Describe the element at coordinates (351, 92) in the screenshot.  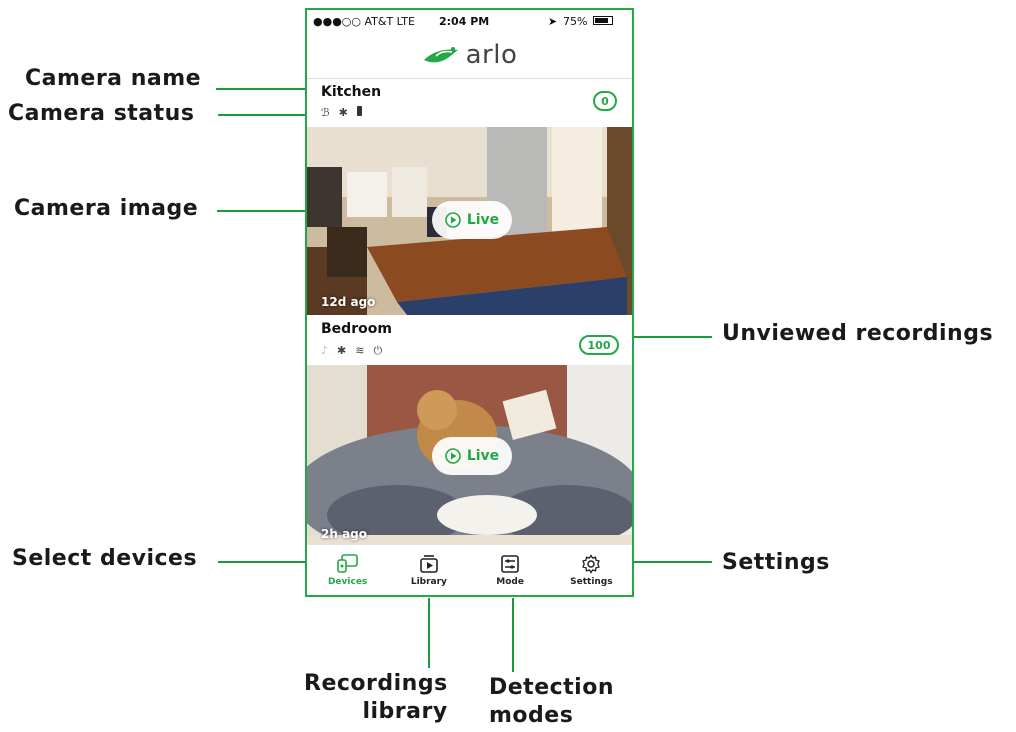
I see `camera-name: Kitchen` at that location.